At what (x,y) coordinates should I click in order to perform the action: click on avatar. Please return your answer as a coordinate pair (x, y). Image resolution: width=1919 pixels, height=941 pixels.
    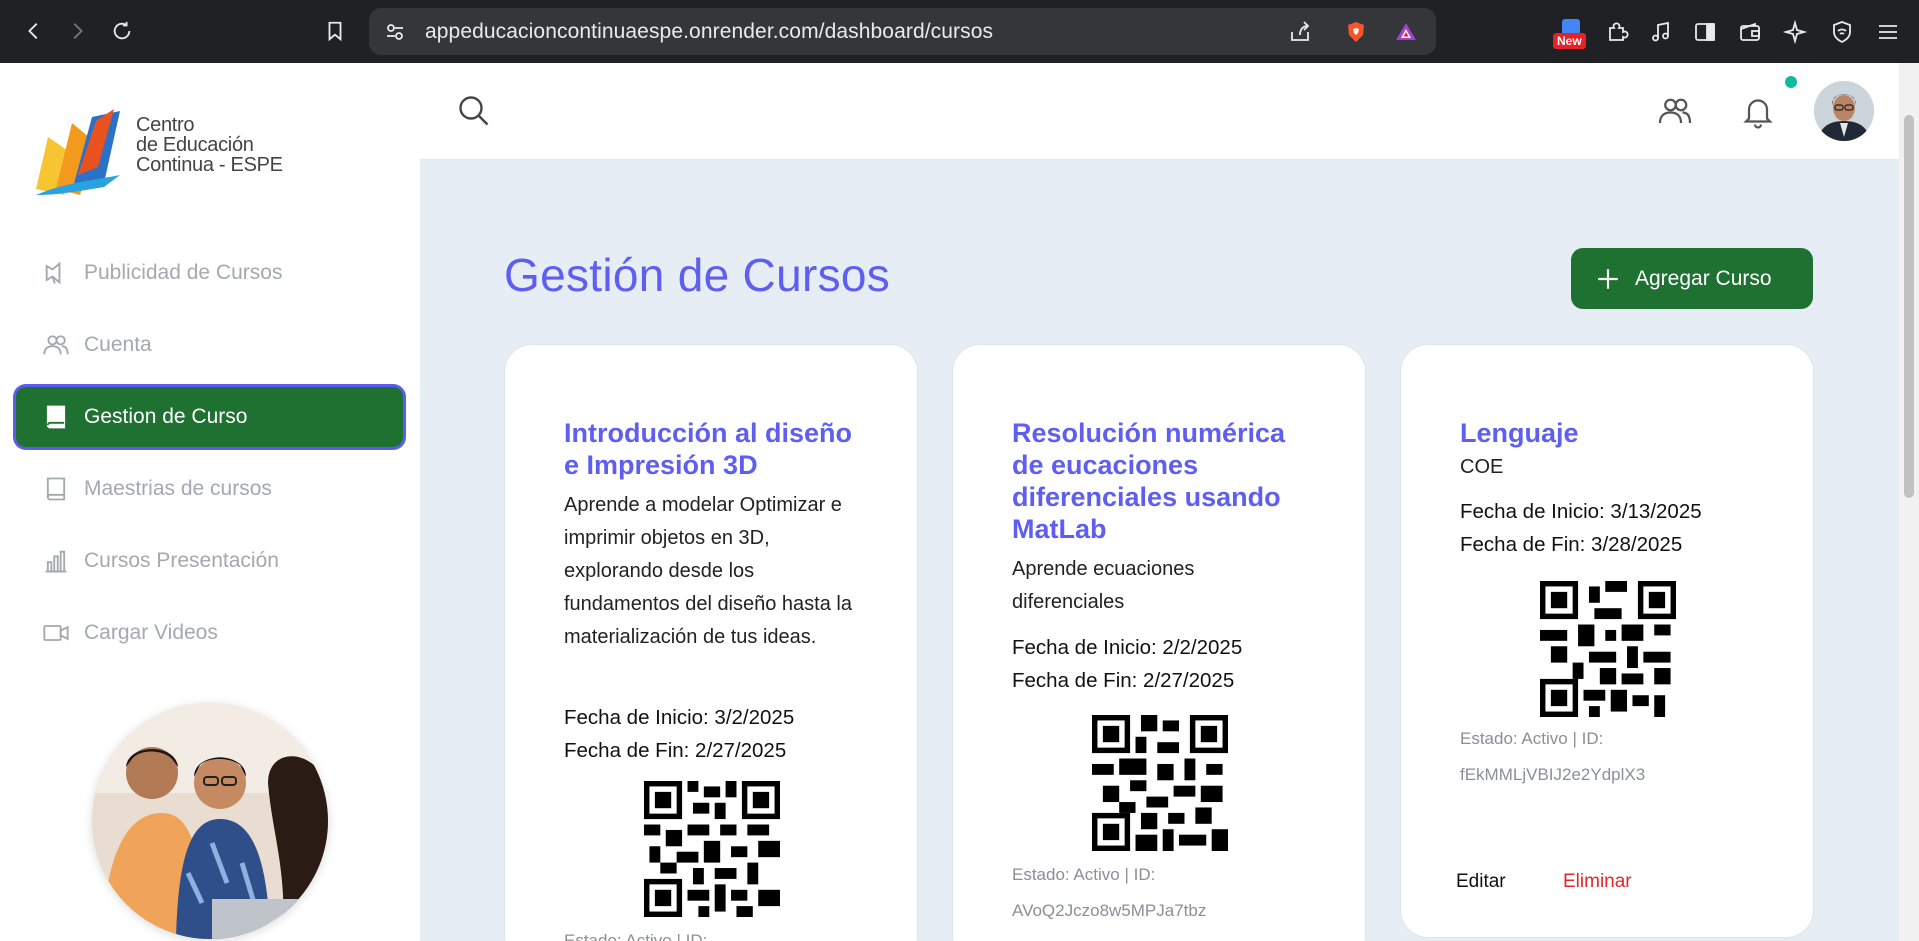
    Looking at the image, I should click on (1844, 111).